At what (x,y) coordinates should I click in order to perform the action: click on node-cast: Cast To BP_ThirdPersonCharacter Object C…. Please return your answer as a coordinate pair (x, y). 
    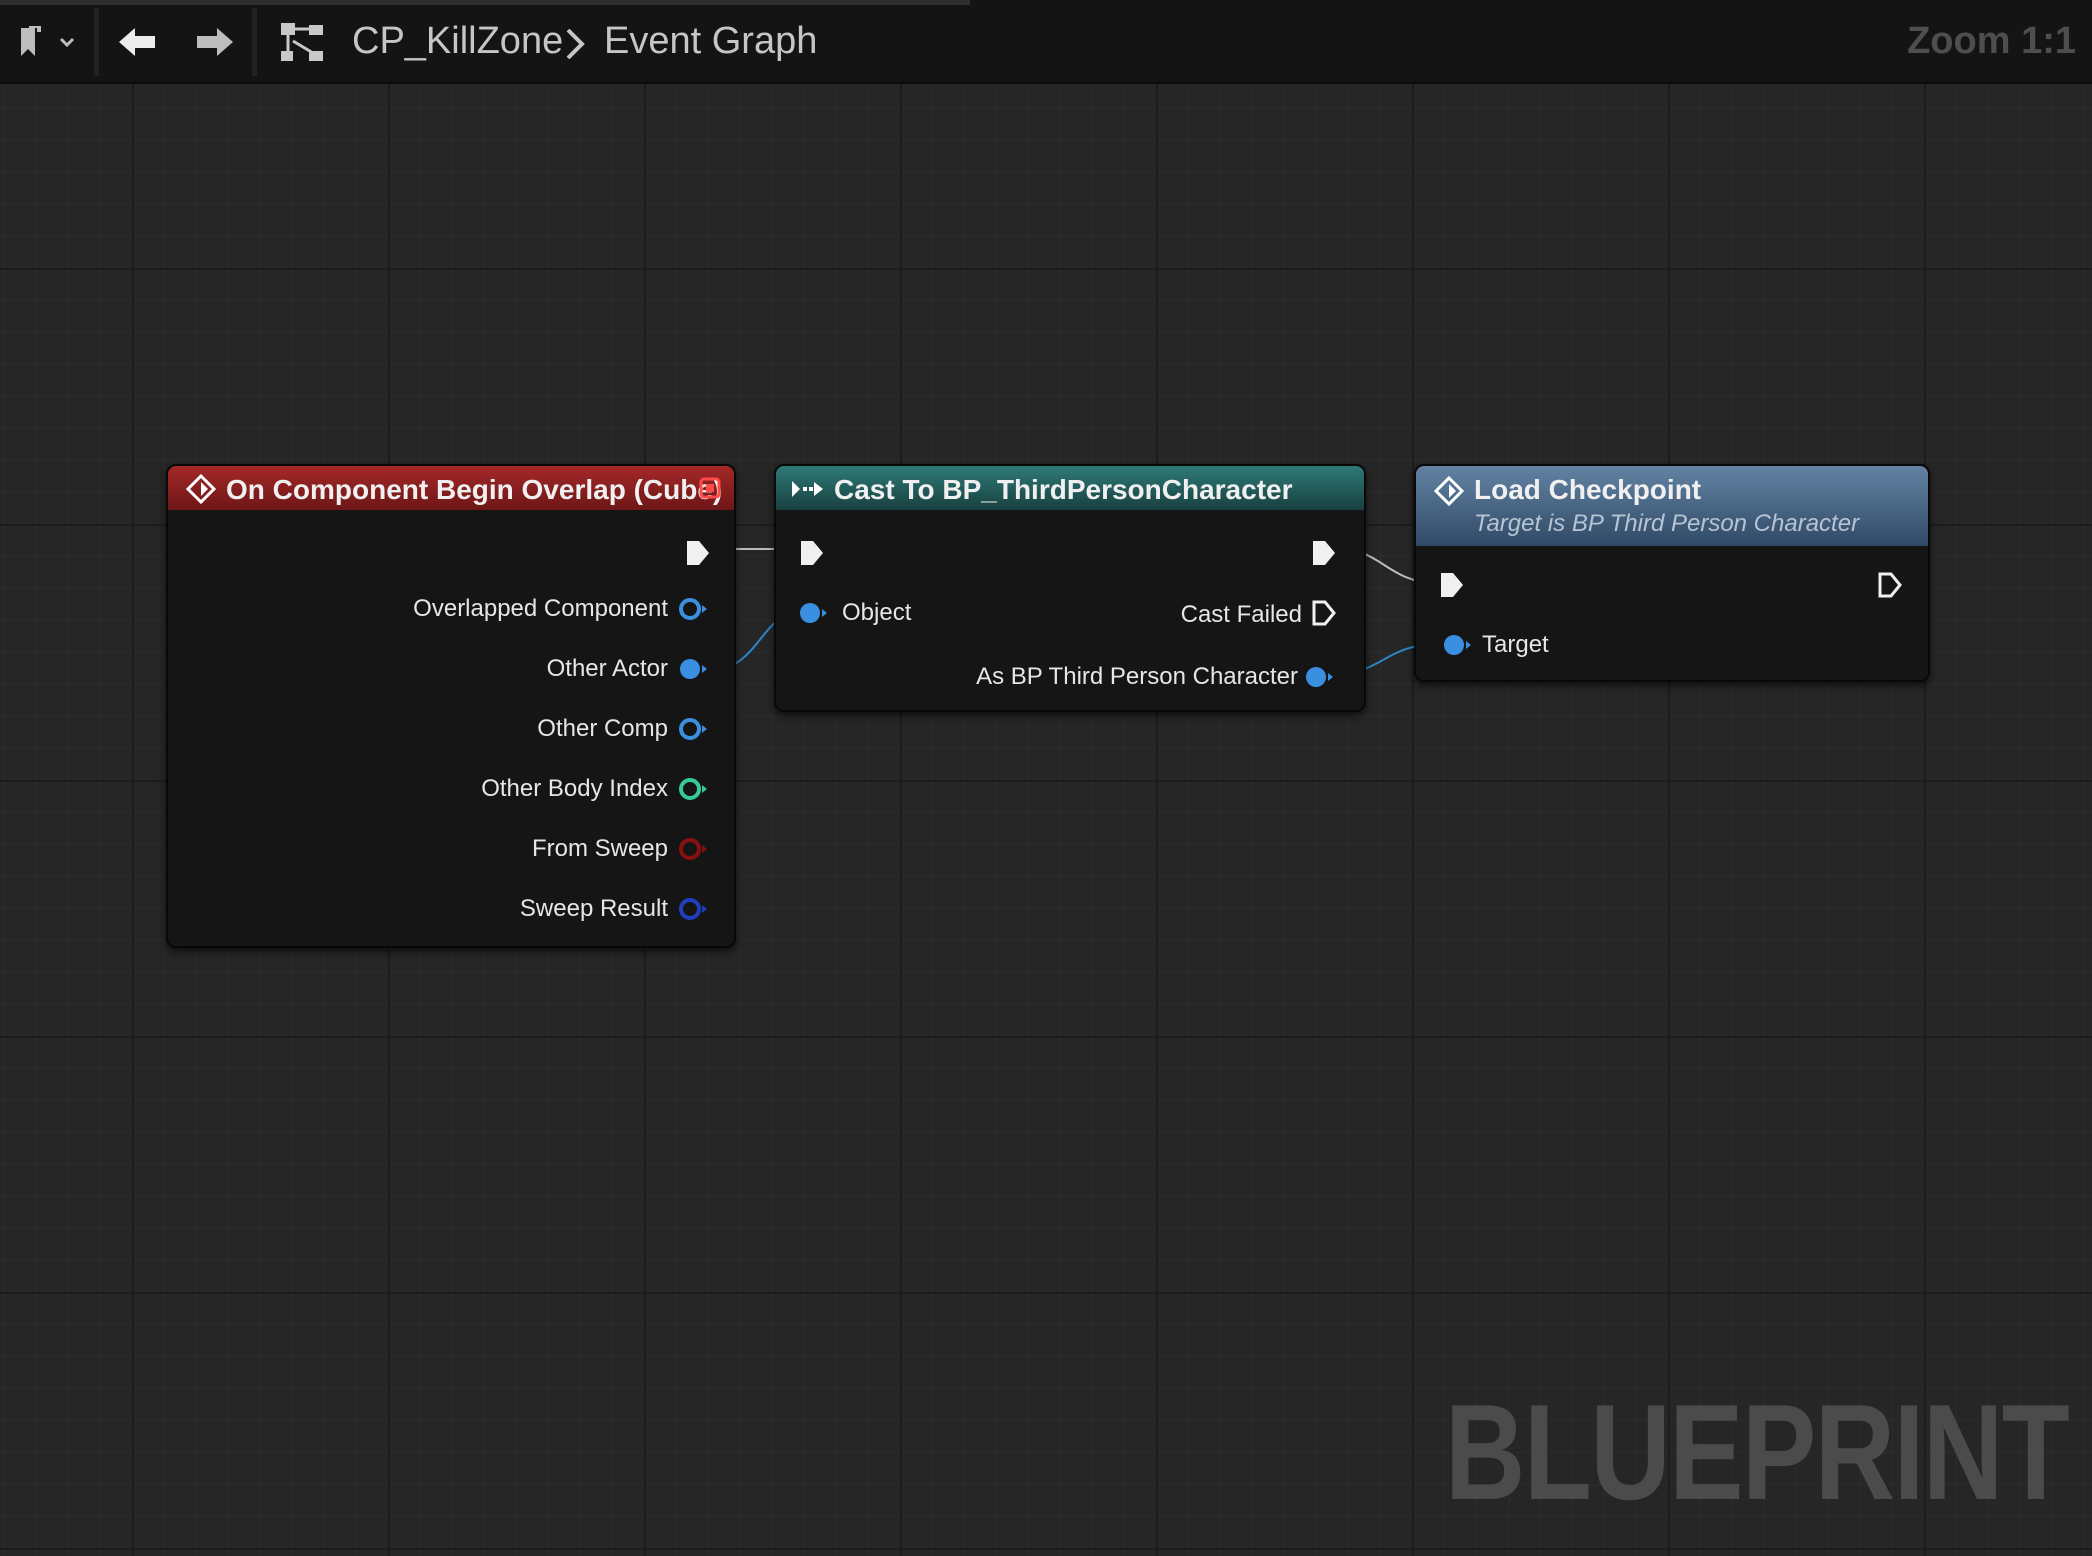
    Looking at the image, I should click on (1070, 588).